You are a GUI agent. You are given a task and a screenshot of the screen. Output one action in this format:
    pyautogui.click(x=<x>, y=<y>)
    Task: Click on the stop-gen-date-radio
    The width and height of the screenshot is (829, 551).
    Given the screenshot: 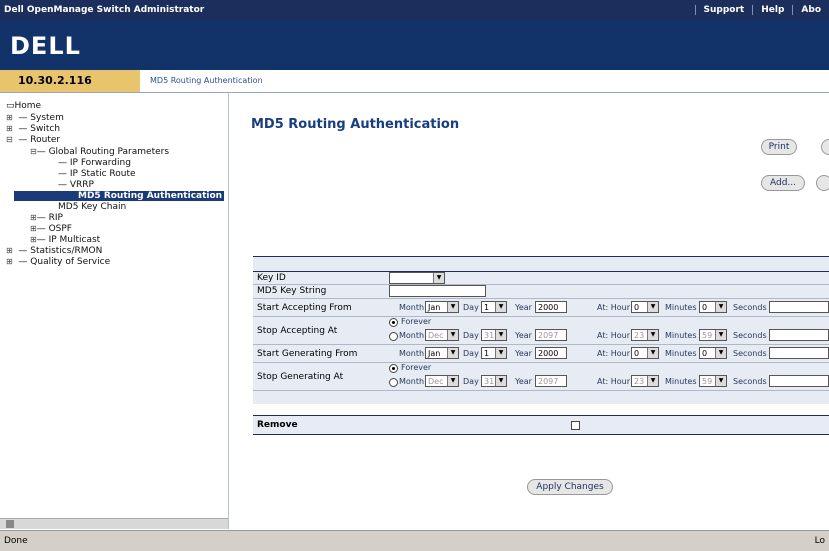 What is the action you would take?
    pyautogui.click(x=393, y=382)
    